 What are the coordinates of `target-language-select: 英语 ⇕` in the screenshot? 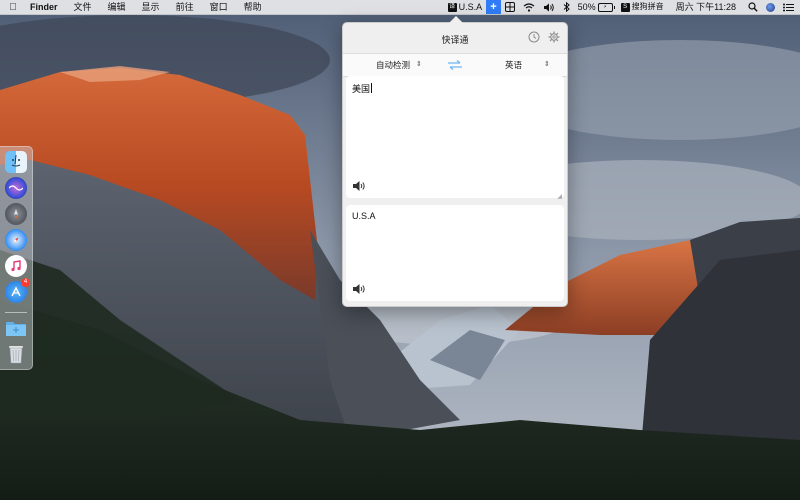 It's located at (534, 65).